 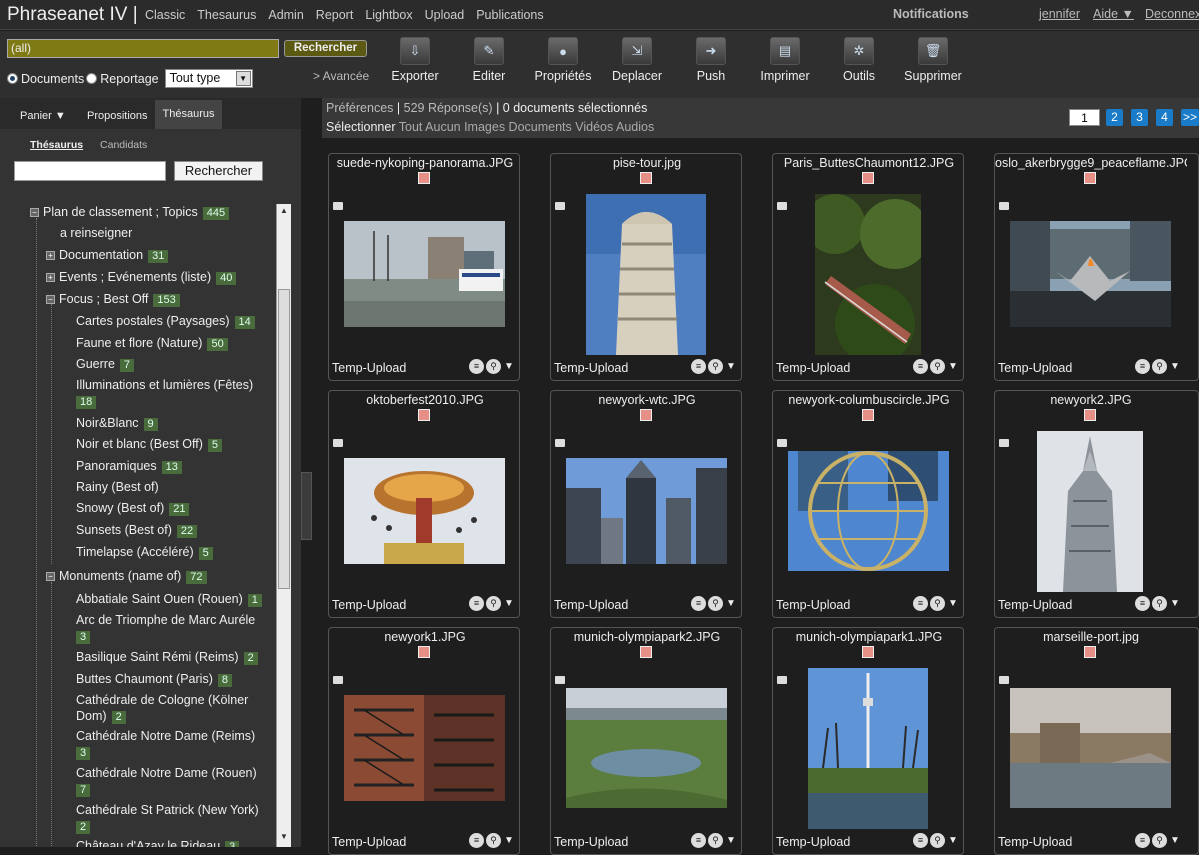 I want to click on tree-node: Noir&Blanc 9, so click(x=117, y=423).